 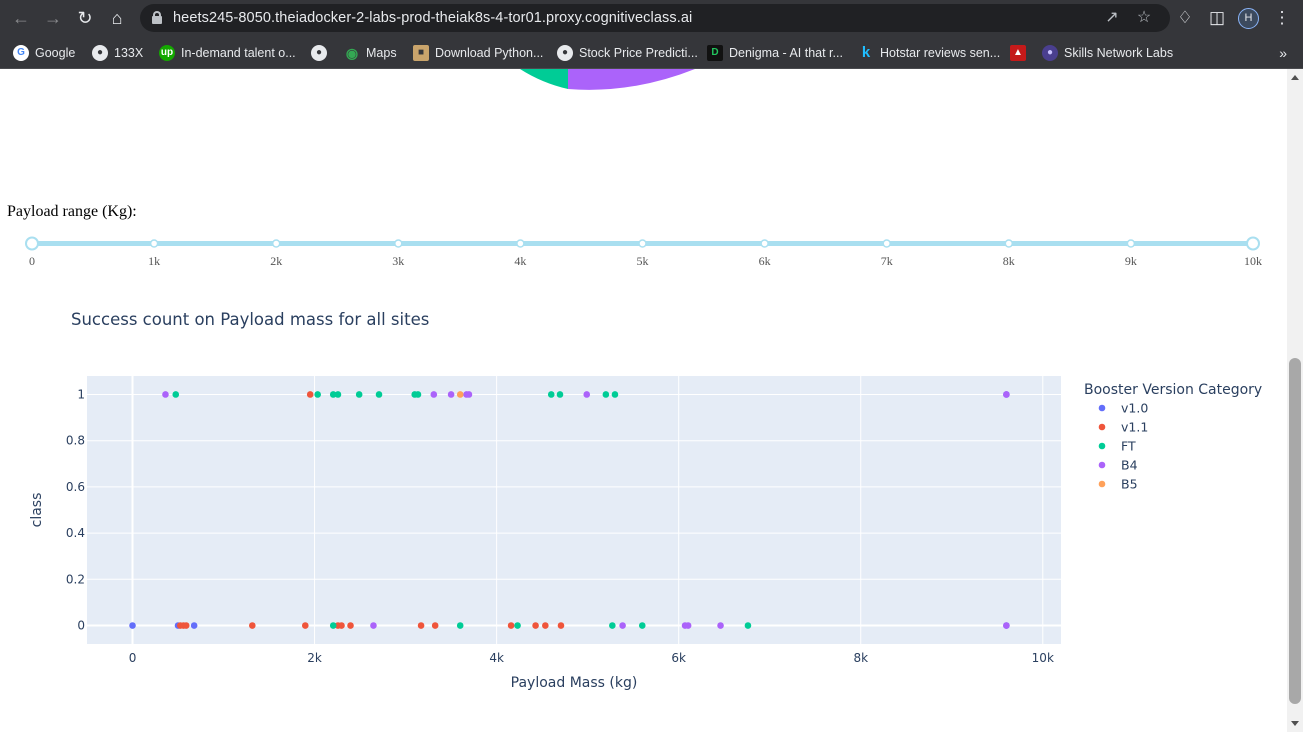 What do you see at coordinates (1295, 723) in the screenshot?
I see `scroll-down-arrow-icon` at bounding box center [1295, 723].